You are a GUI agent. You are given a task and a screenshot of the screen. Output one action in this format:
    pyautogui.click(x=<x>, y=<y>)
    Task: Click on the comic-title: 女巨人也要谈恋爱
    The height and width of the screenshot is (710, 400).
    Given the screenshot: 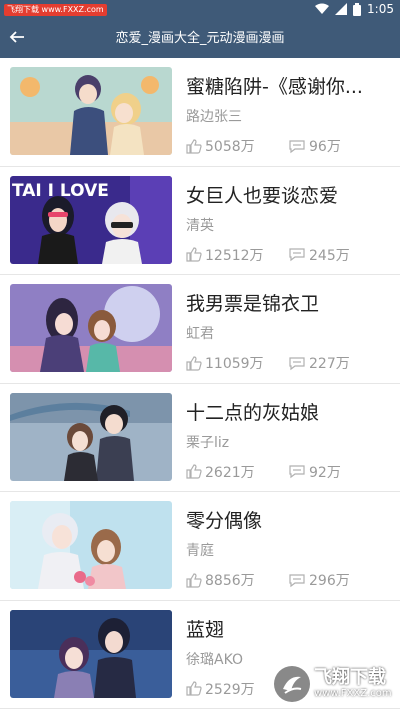 What is the action you would take?
    pyautogui.click(x=262, y=195)
    